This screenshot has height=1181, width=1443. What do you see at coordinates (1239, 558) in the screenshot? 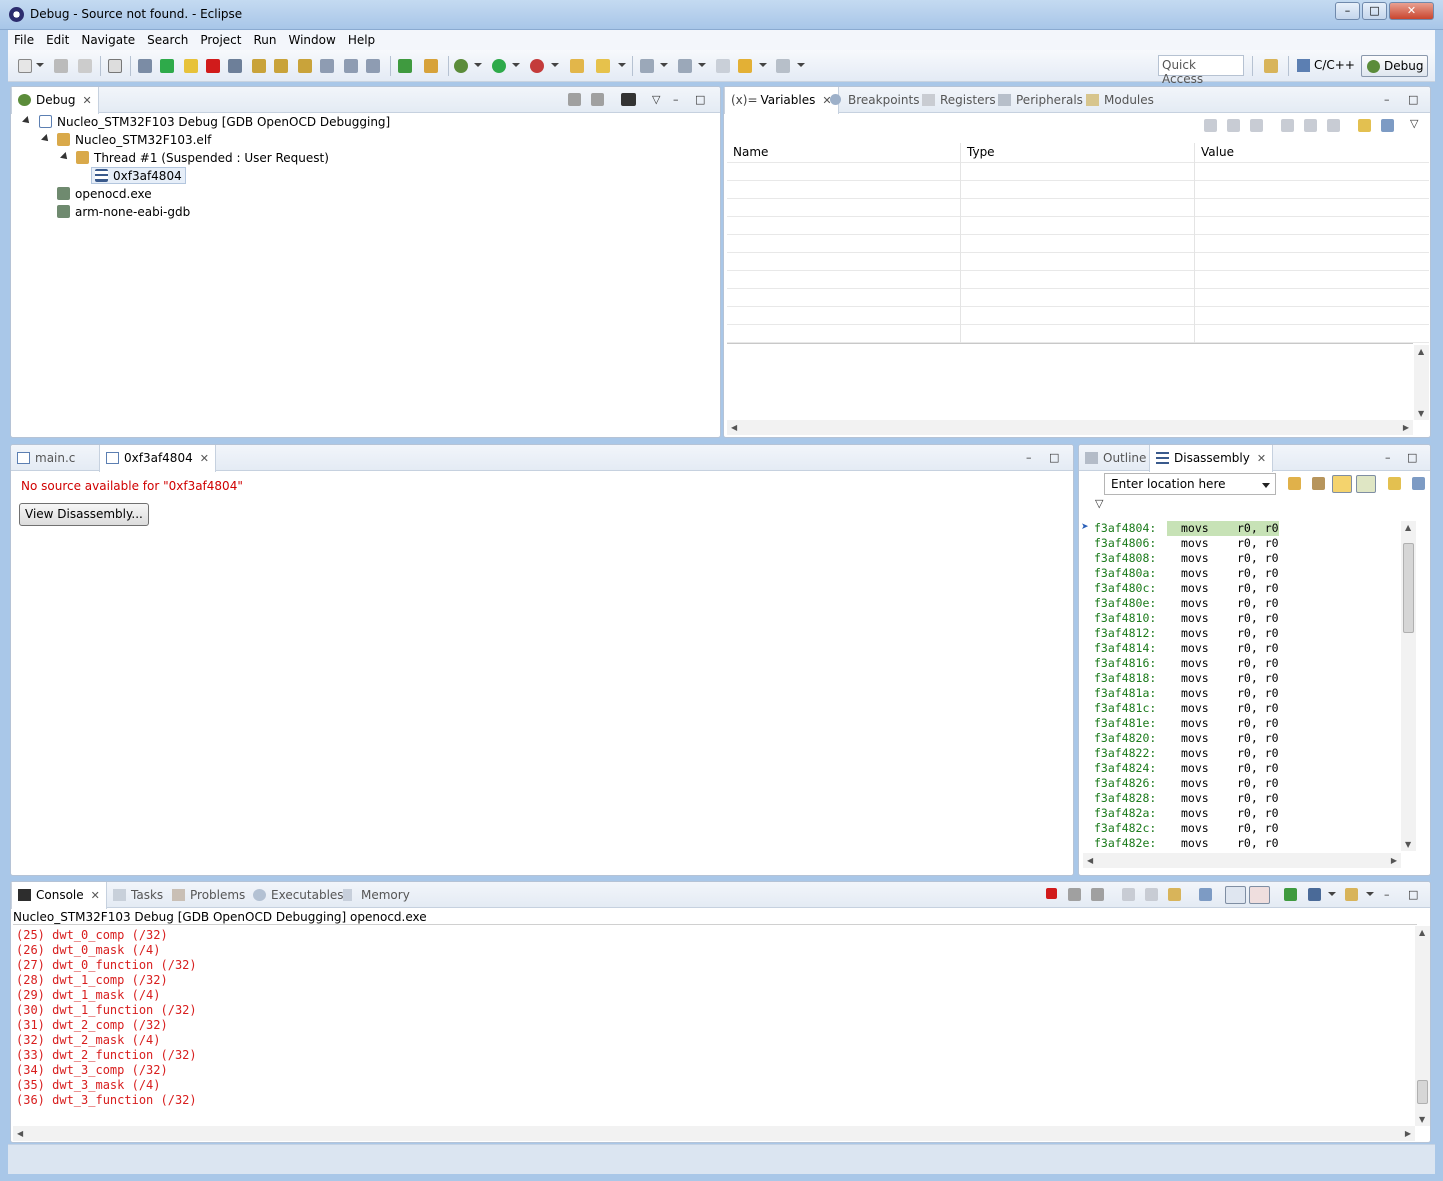
I see `disassembly-row: f3af4808: movs r0, r0` at bounding box center [1239, 558].